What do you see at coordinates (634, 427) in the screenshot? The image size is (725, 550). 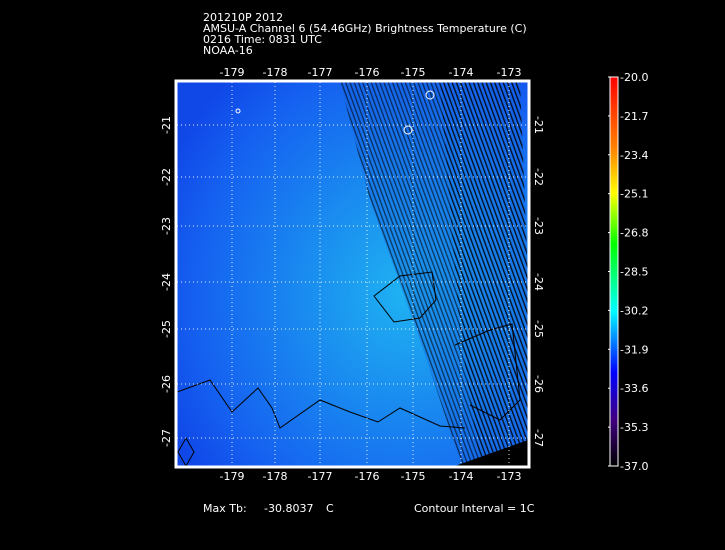 I see `colorbar-label: -35.3` at bounding box center [634, 427].